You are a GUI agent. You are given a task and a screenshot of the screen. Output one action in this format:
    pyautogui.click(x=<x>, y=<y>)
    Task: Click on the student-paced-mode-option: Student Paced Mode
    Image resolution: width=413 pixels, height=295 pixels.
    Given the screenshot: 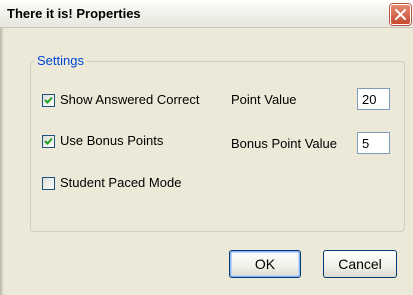 What is the action you would take?
    pyautogui.click(x=122, y=184)
    